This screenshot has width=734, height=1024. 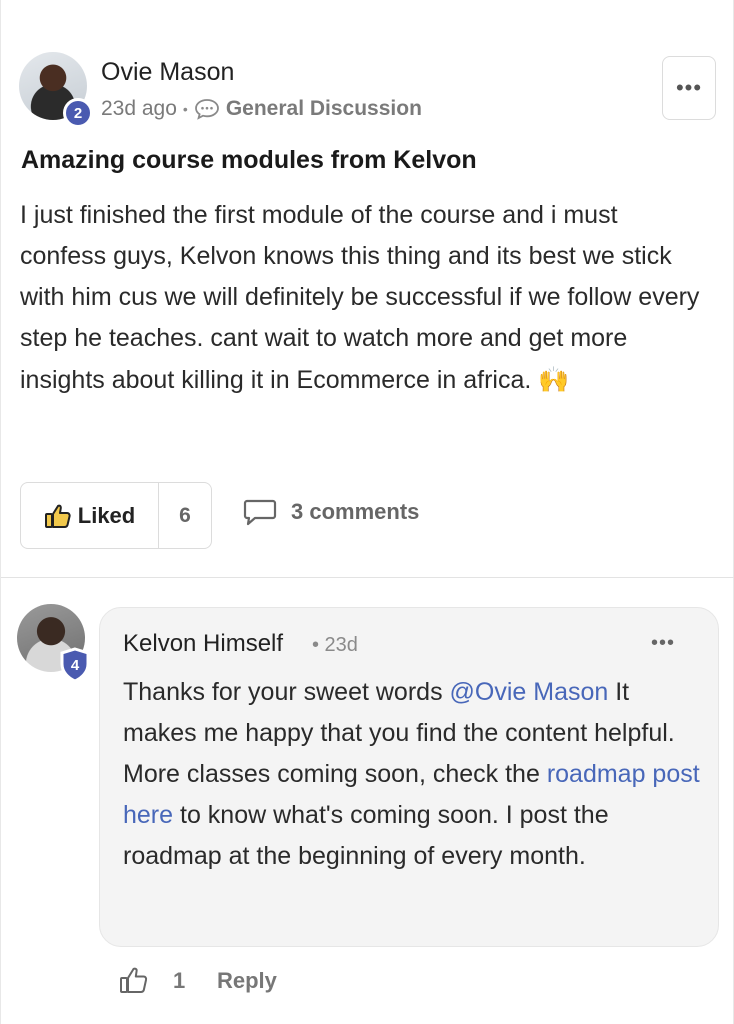 I want to click on comment-author-name: Kelvon Himself, so click(x=203, y=644).